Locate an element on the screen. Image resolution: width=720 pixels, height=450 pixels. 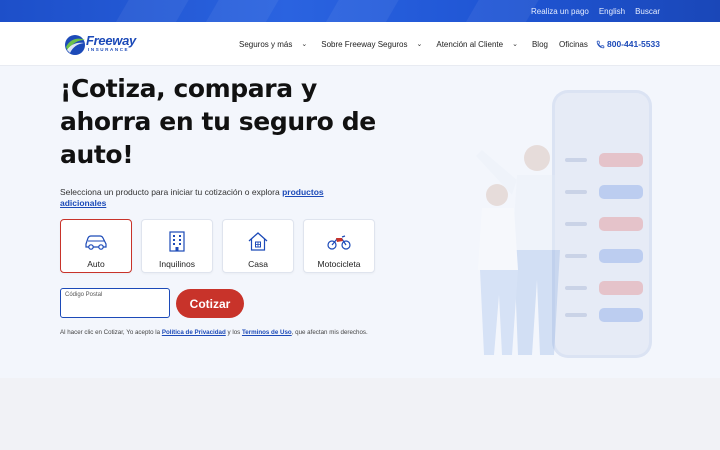
logo-tagline: INSURANCE is located at coordinates (109, 49).